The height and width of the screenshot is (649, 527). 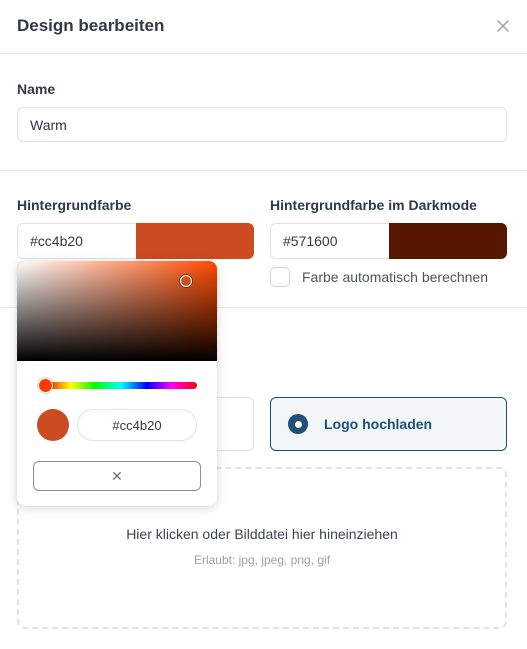 I want to click on background-color-swatch, so click(x=195, y=241).